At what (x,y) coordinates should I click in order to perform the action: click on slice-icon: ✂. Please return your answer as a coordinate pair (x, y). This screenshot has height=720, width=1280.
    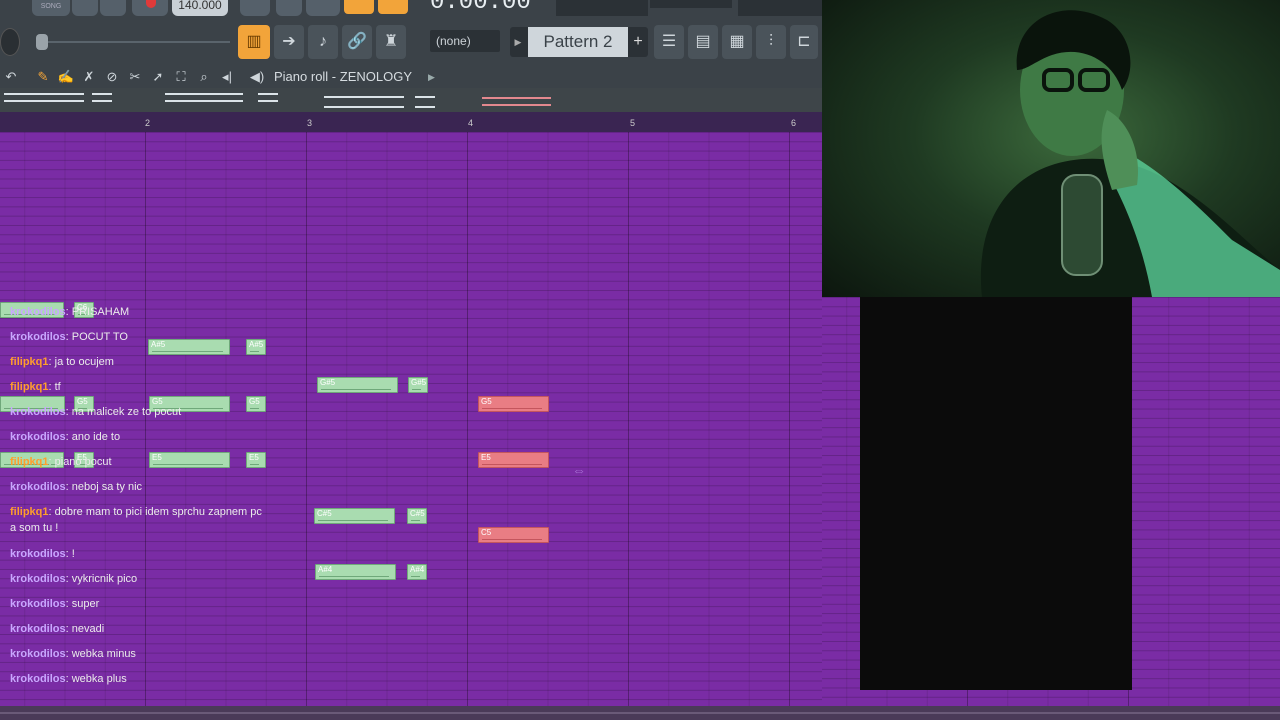
    Looking at the image, I should click on (135, 77).